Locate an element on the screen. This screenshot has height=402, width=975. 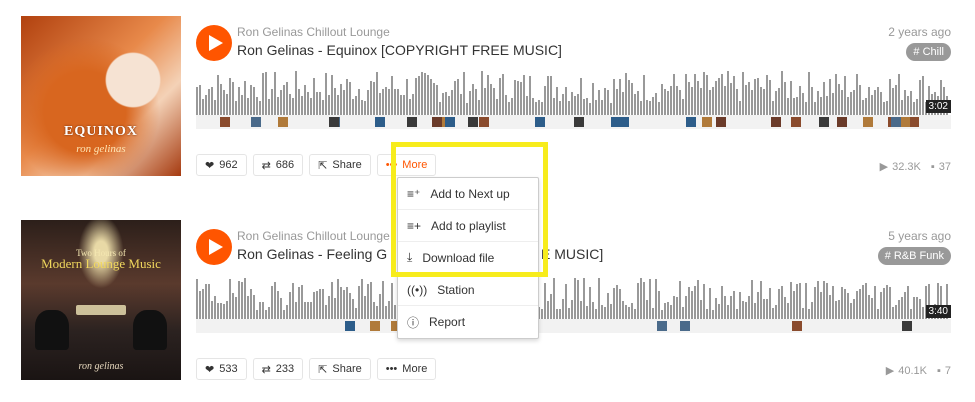
download-icon: ⤓ is located at coordinates (410, 257).